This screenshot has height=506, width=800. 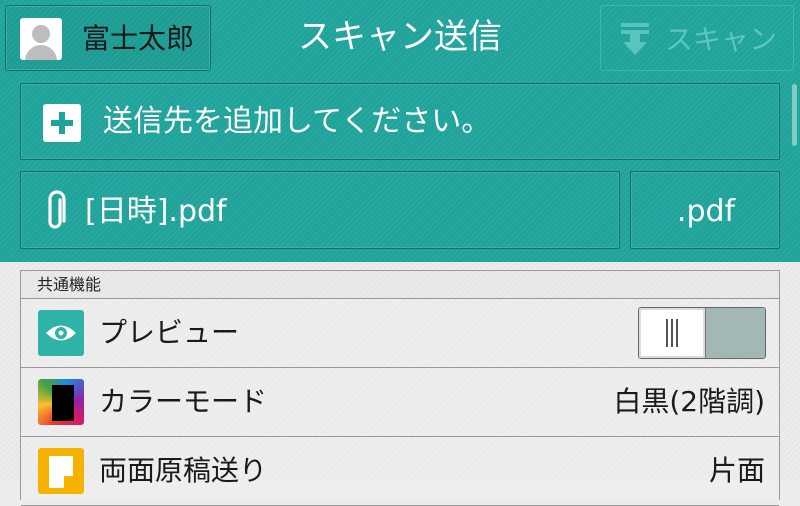 I want to click on scan-button-label: スキャン, so click(x=721, y=39).